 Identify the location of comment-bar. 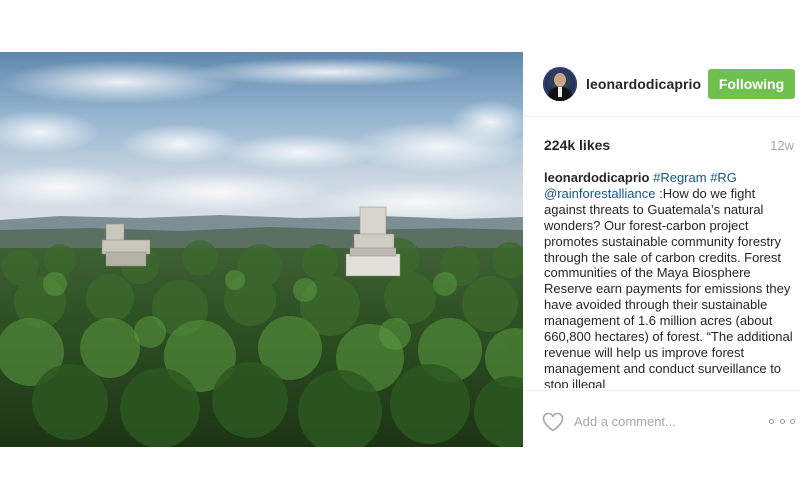
(661, 419).